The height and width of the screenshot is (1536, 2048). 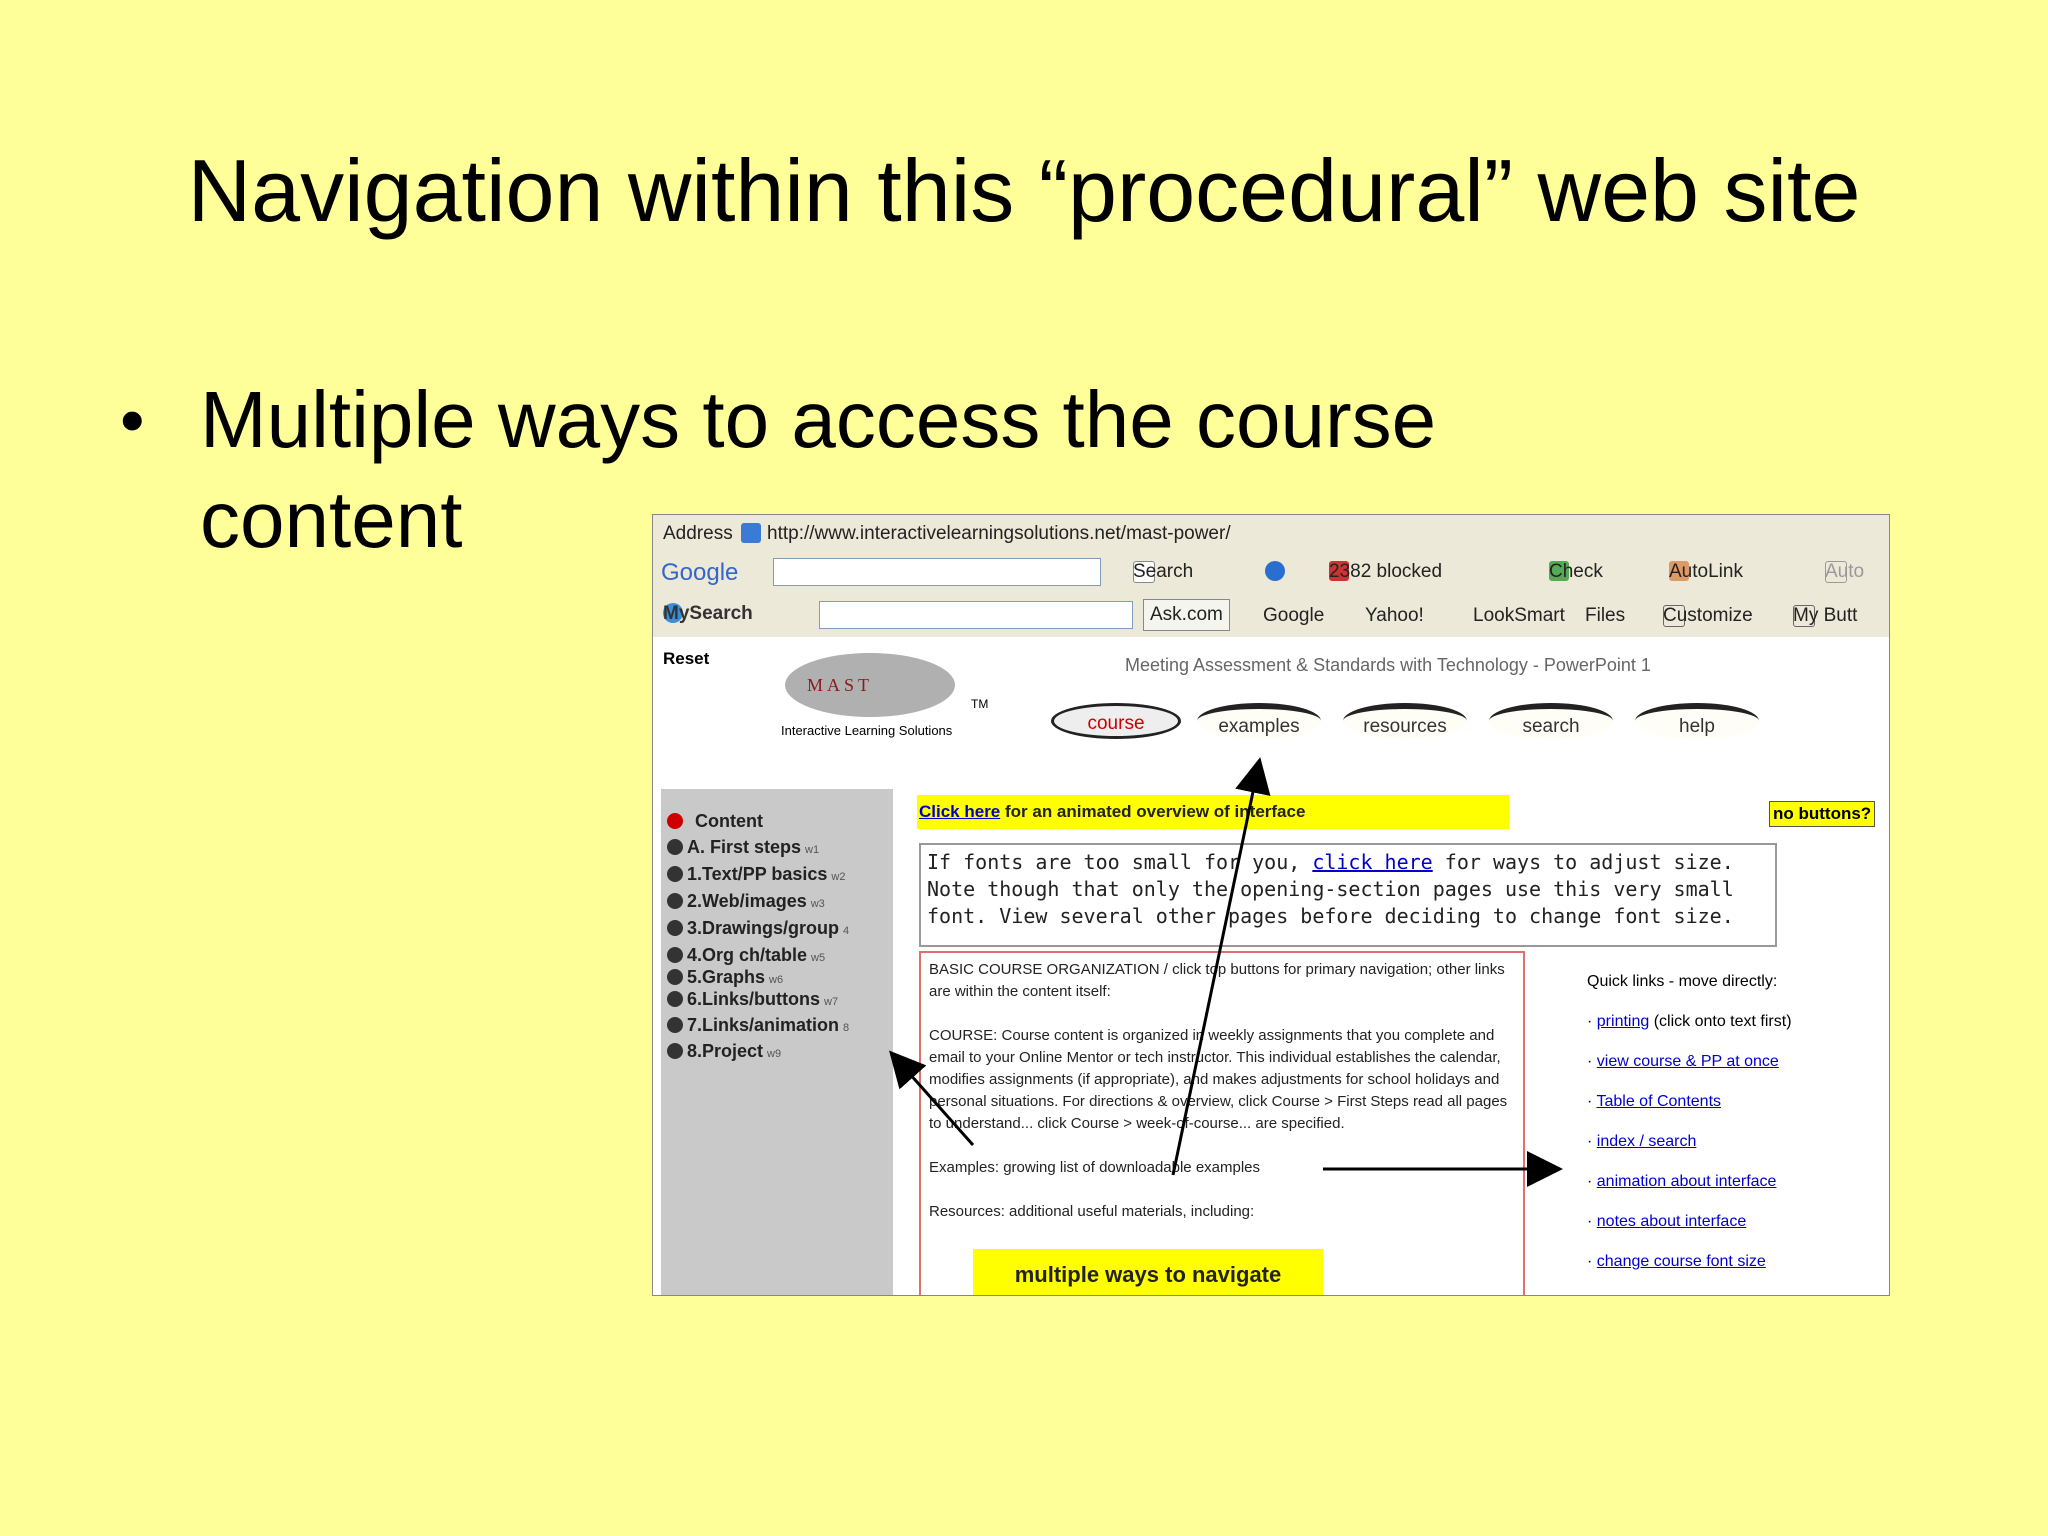 I want to click on quick-link-printing: · printing (click onto text first), so click(x=1689, y=1022).